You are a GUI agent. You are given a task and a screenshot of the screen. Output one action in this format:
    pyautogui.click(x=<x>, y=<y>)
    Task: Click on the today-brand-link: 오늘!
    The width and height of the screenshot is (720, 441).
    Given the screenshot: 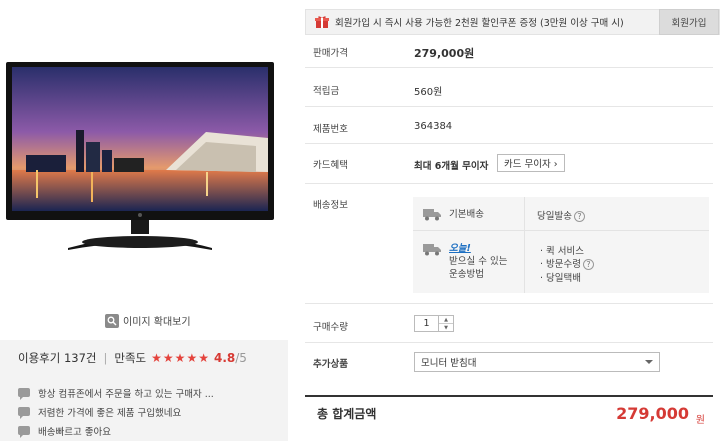 What is the action you would take?
    pyautogui.click(x=460, y=248)
    